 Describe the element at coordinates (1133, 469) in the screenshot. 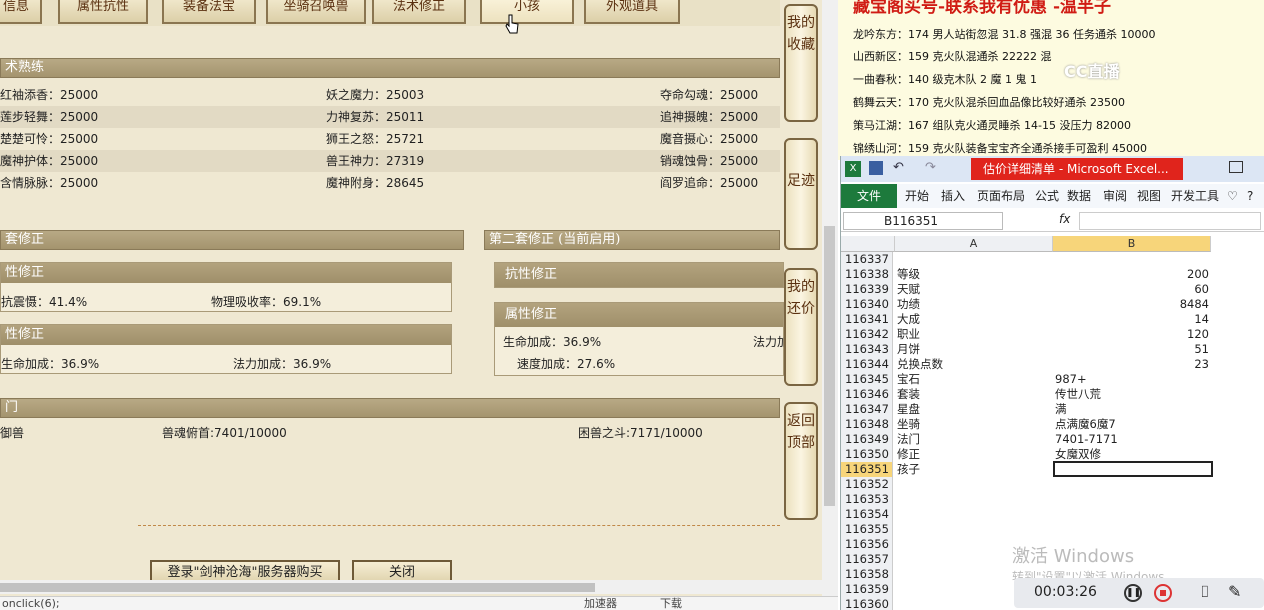

I see `selected-cell` at that location.